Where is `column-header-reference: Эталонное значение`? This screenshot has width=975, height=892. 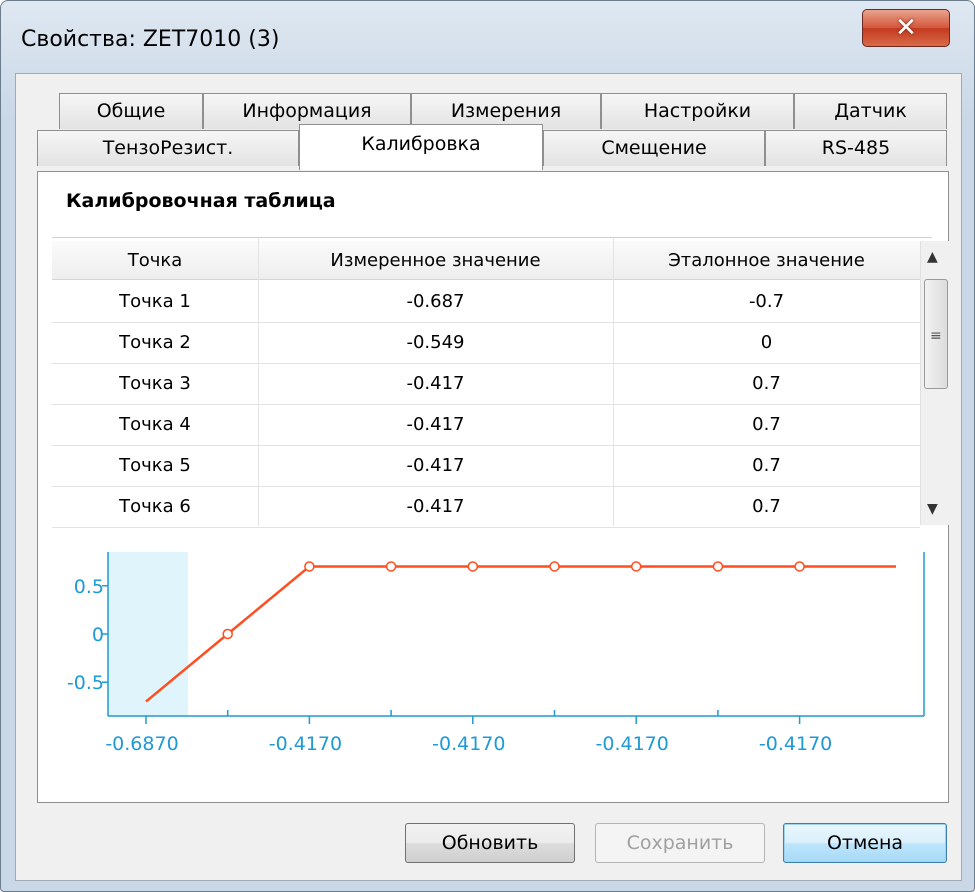
column-header-reference: Эталонное значение is located at coordinates (766, 261).